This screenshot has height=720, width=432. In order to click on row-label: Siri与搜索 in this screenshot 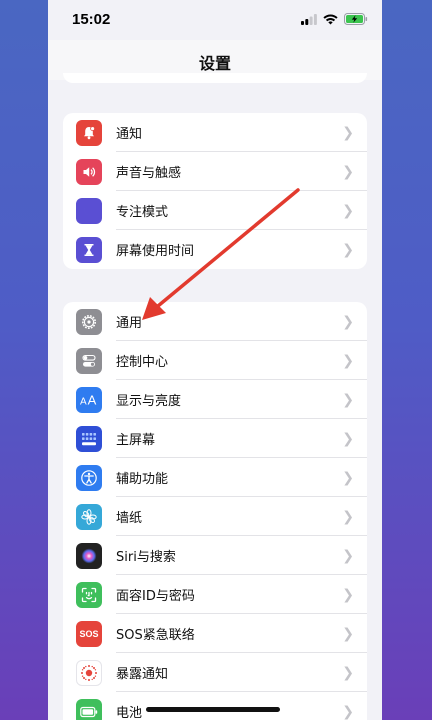, I will do `click(146, 557)`.